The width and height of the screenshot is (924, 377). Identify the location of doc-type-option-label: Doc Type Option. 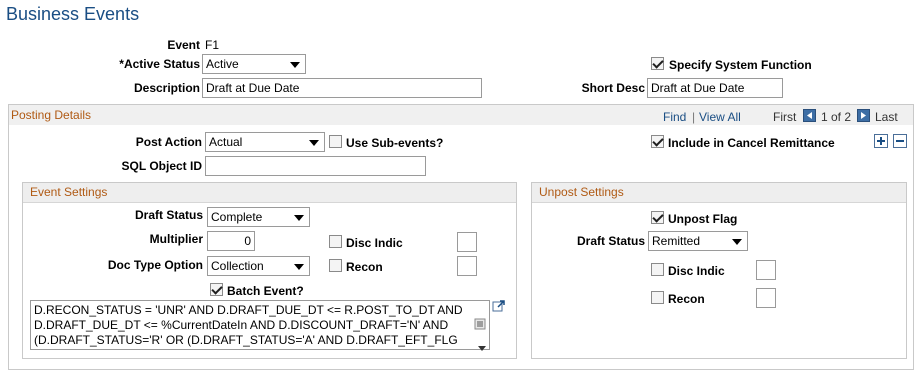
(155, 265).